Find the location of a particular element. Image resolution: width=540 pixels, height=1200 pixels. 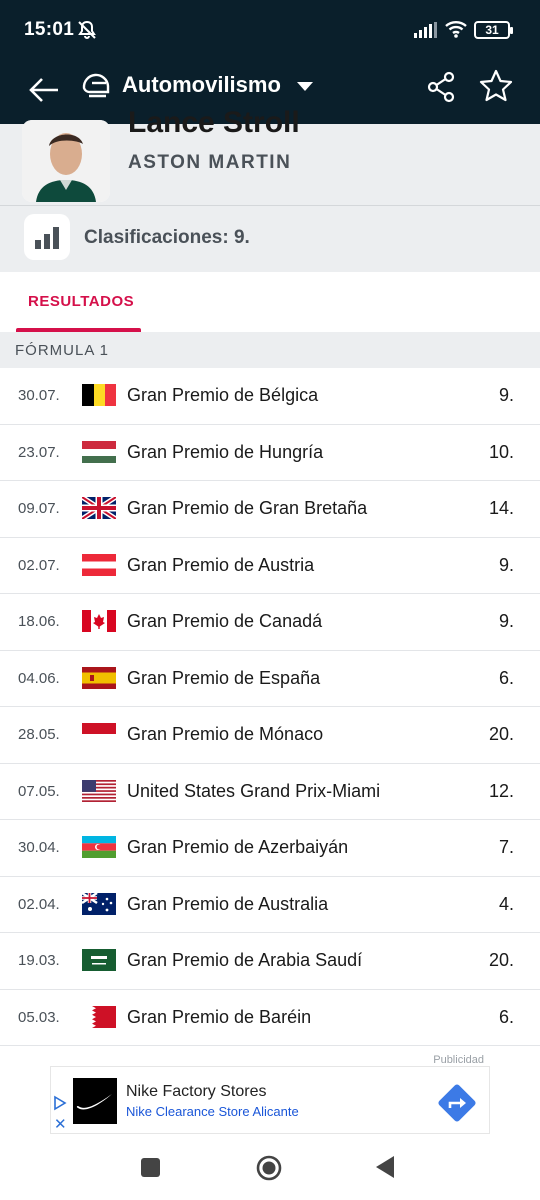

hungary-flag-icon is located at coordinates (99, 451).